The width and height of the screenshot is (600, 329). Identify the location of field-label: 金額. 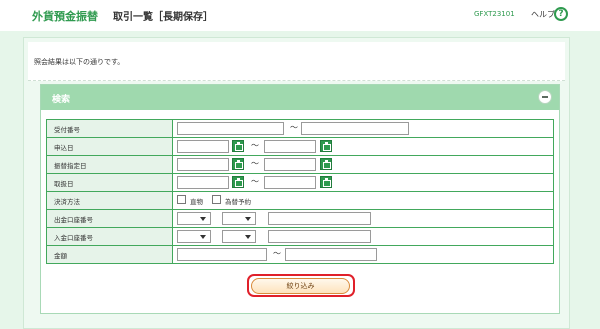
(109, 254).